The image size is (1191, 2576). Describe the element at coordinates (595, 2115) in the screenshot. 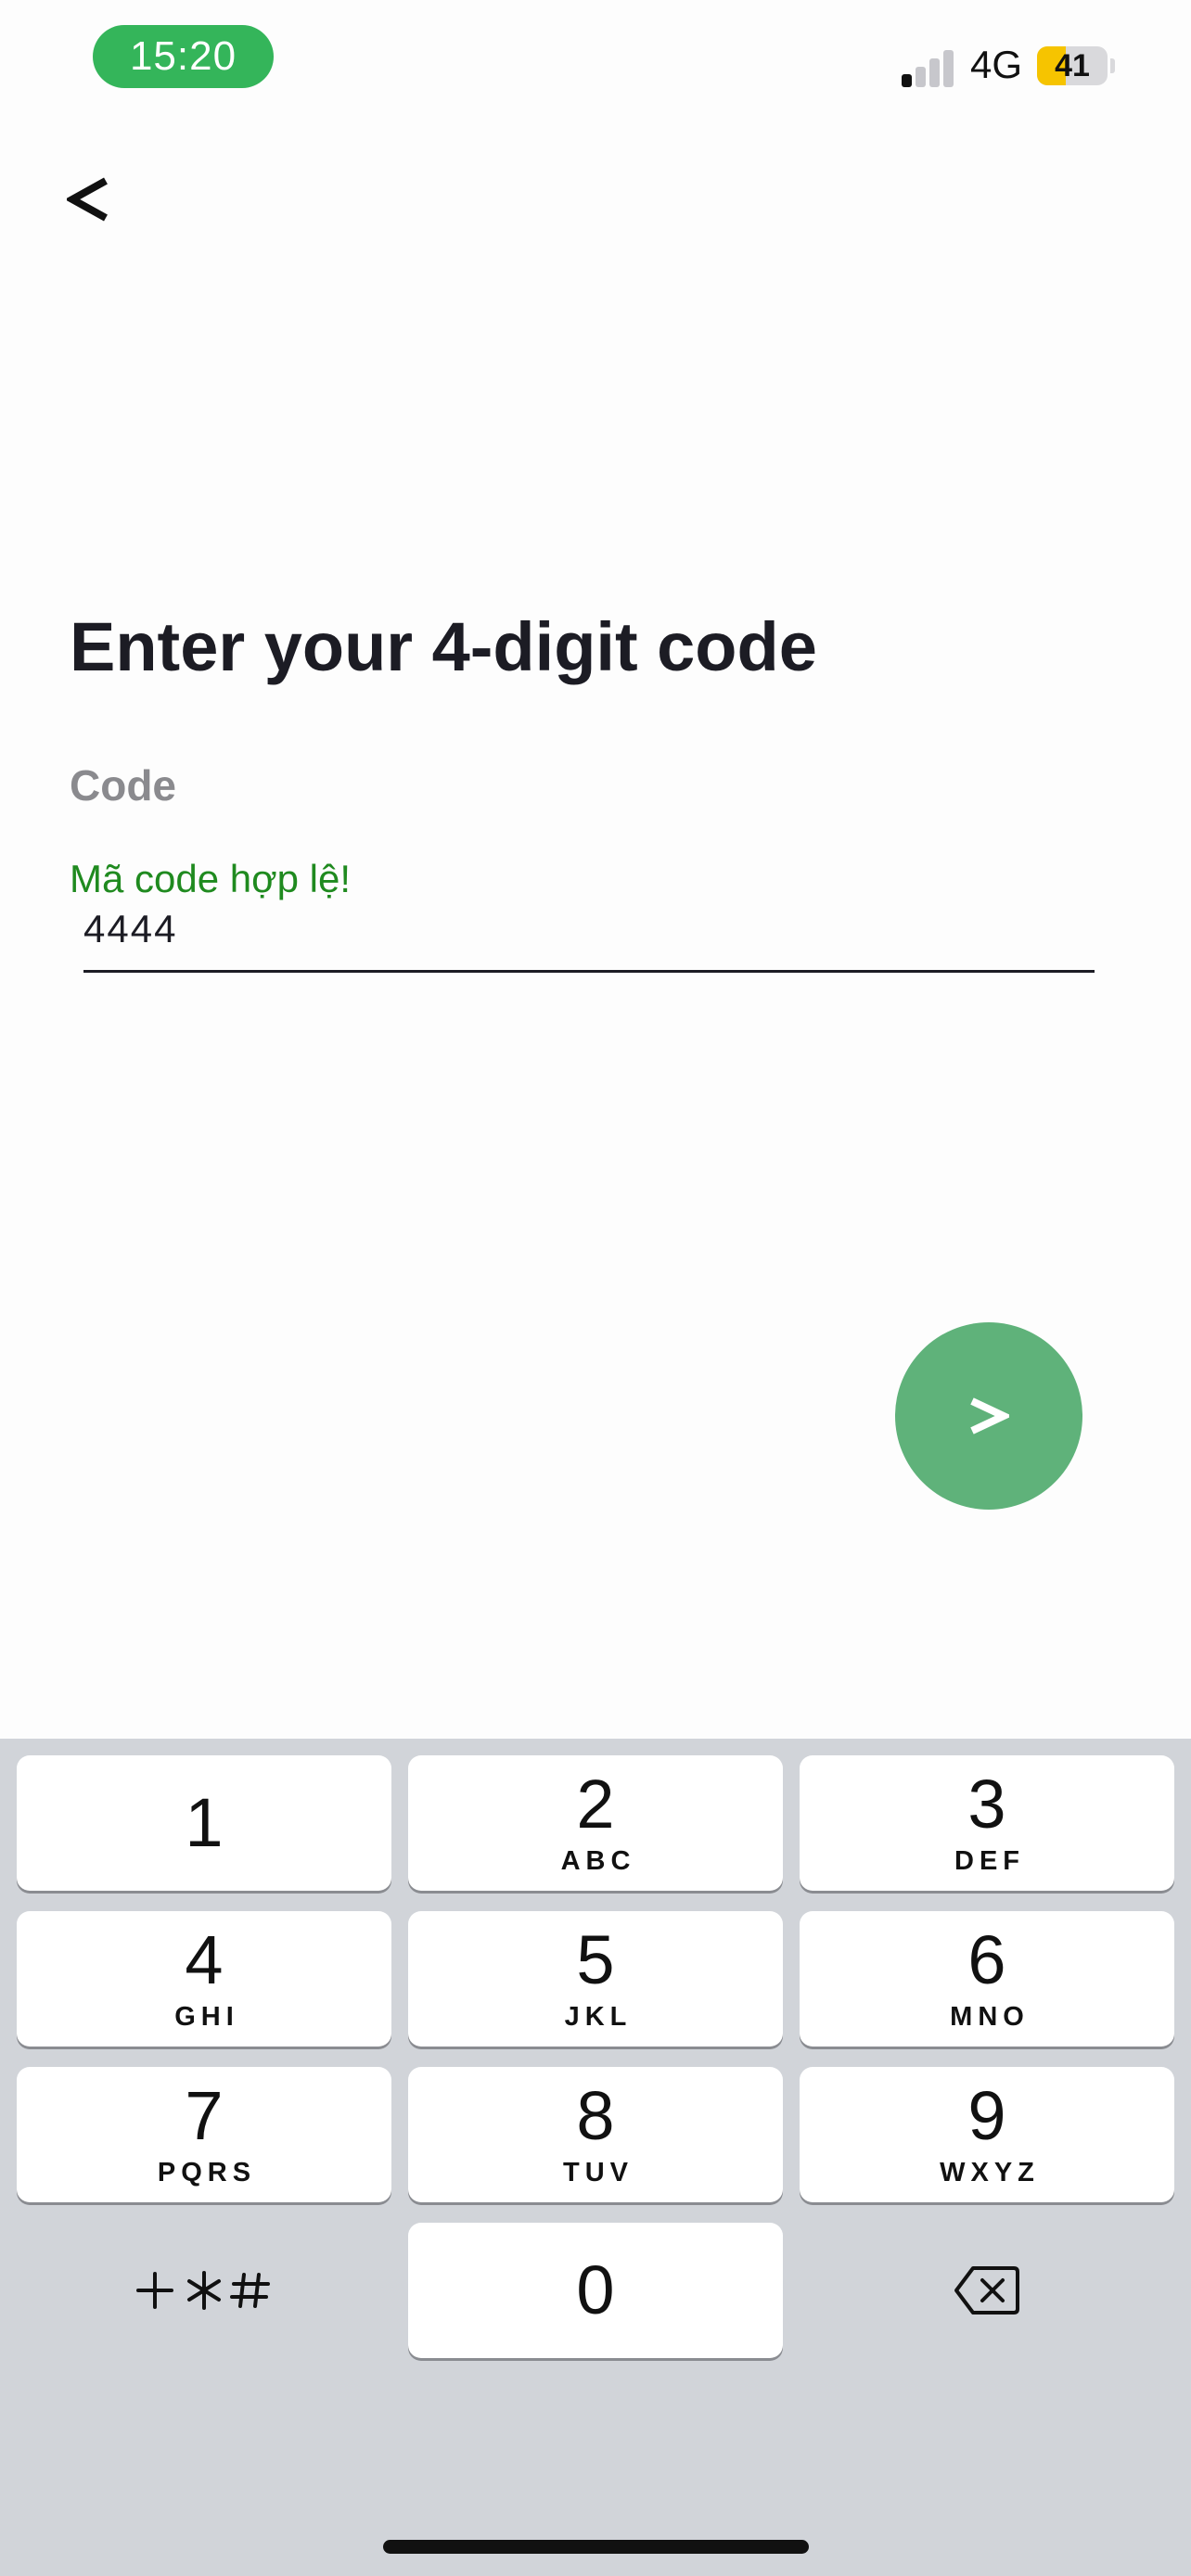

I see `key-digit: 8` at that location.